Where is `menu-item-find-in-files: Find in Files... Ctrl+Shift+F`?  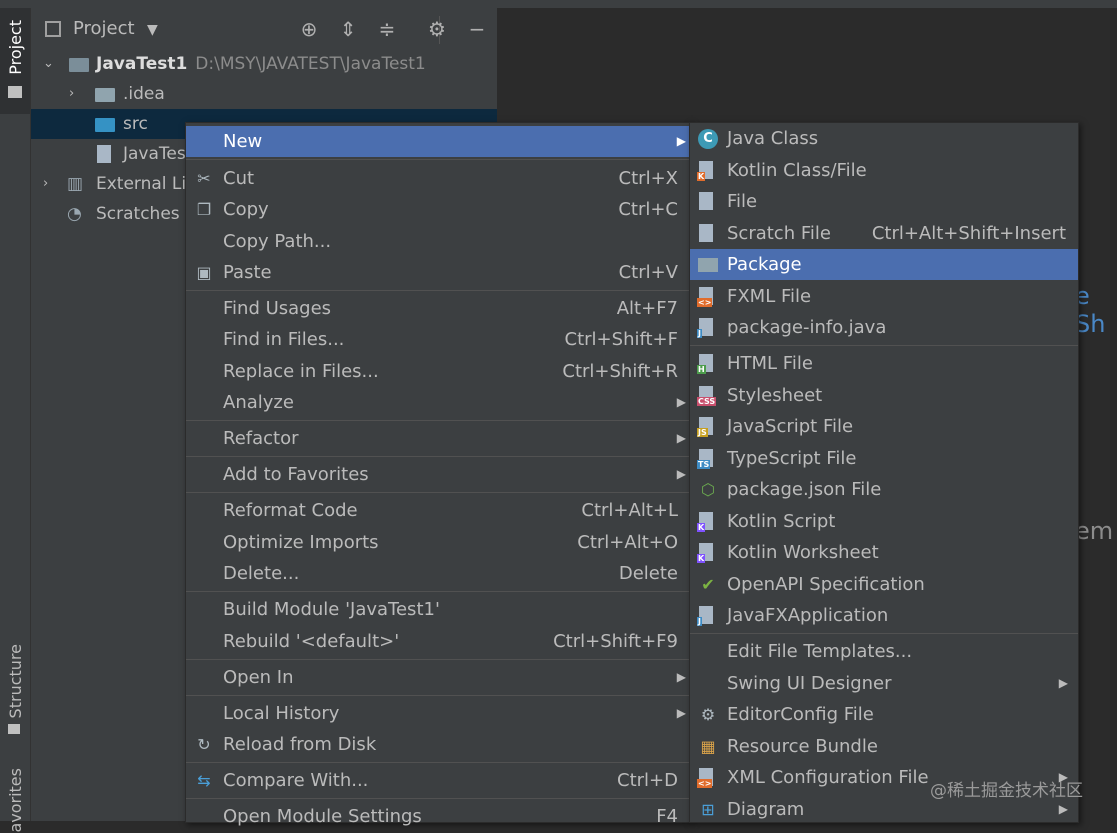
menu-item-find-in-files: Find in Files... Ctrl+Shift+F is located at coordinates (438, 339).